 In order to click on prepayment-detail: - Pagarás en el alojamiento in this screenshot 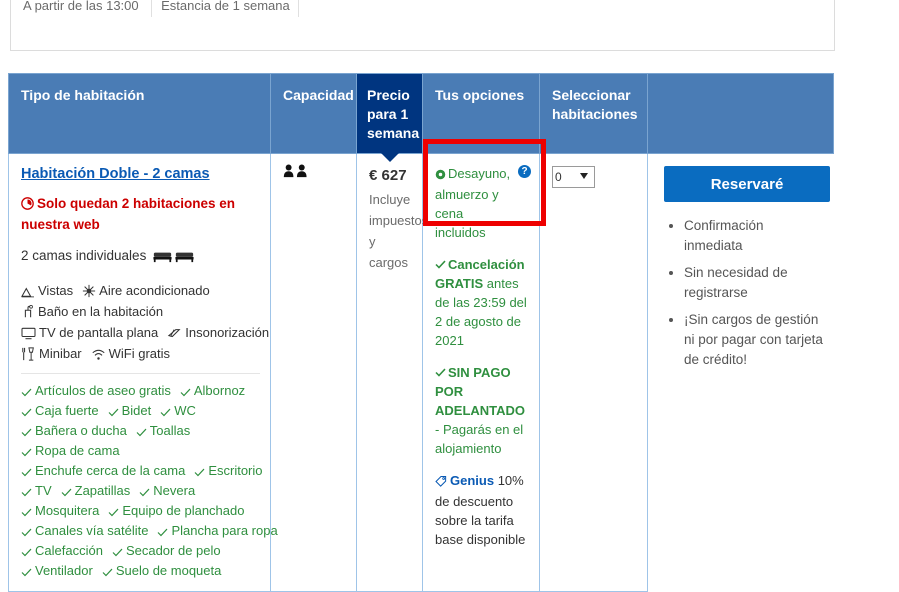, I will do `click(479, 439)`.